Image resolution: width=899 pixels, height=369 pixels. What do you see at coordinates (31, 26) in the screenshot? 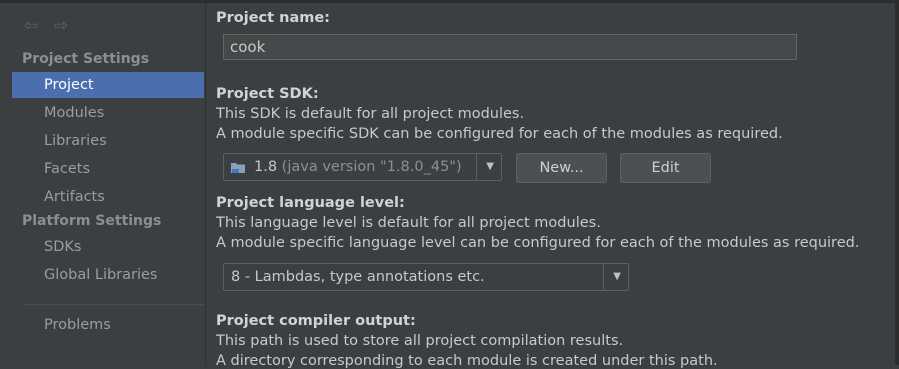
I see `back-arrow-icon: ⇦` at bounding box center [31, 26].